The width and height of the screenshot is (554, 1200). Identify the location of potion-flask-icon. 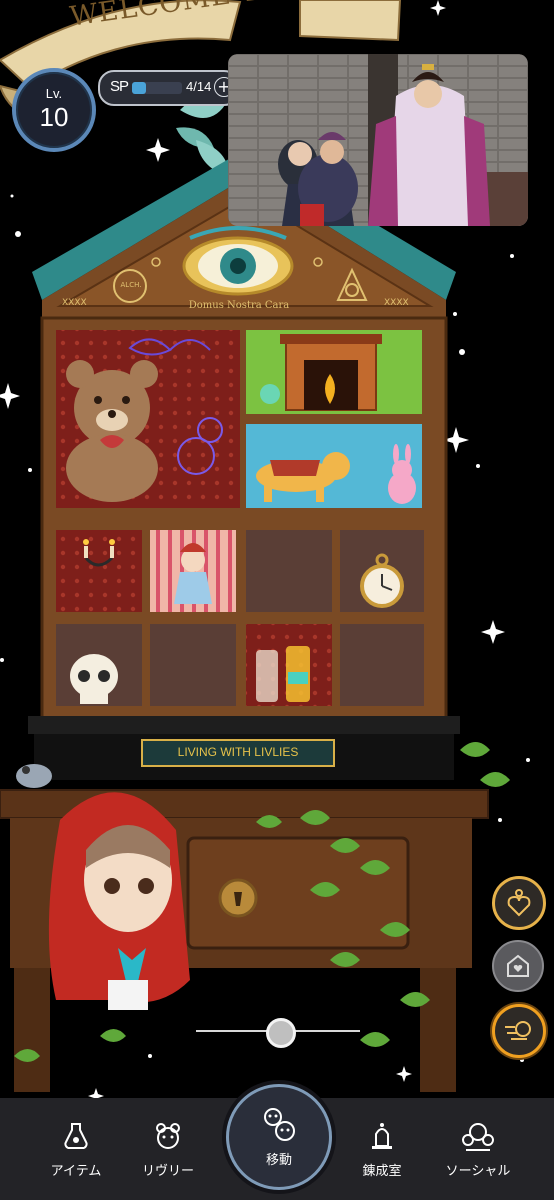
(76, 1136).